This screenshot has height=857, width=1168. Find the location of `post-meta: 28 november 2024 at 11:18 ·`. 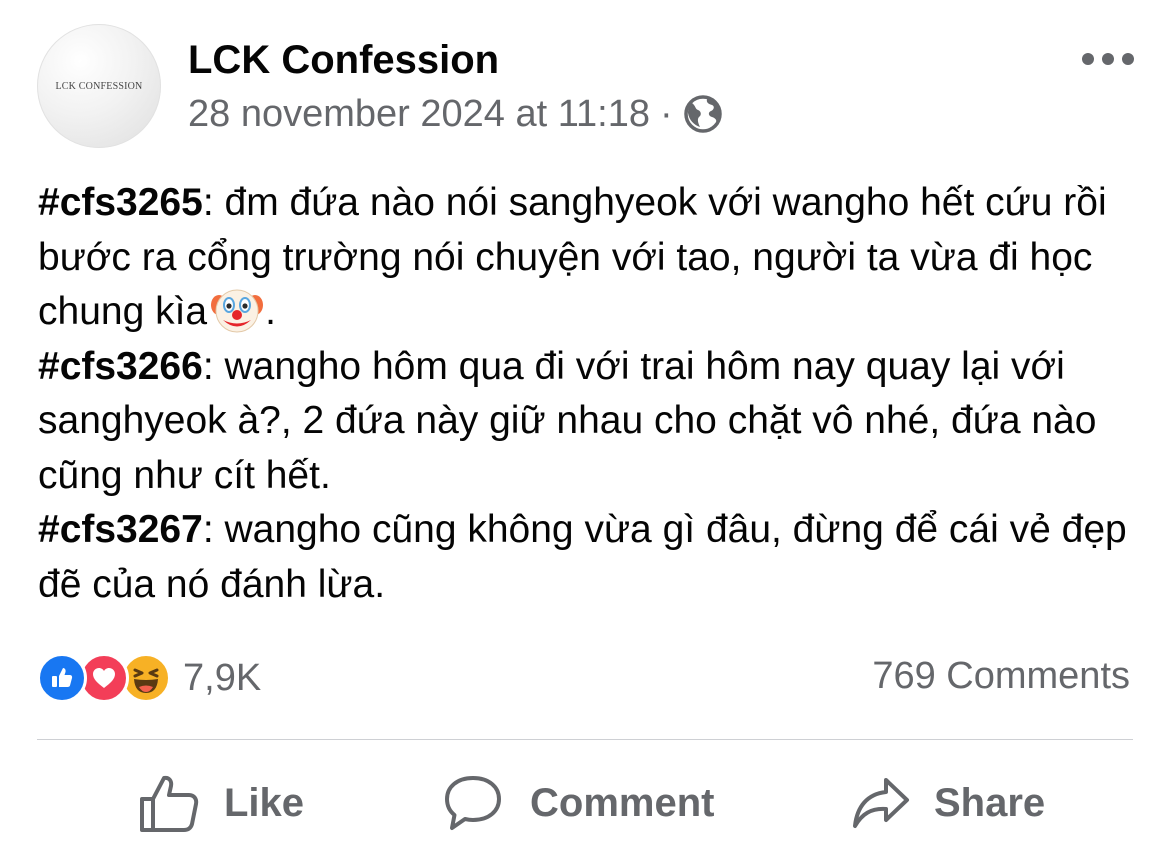

post-meta: 28 november 2024 at 11:18 · is located at coordinates (455, 114).